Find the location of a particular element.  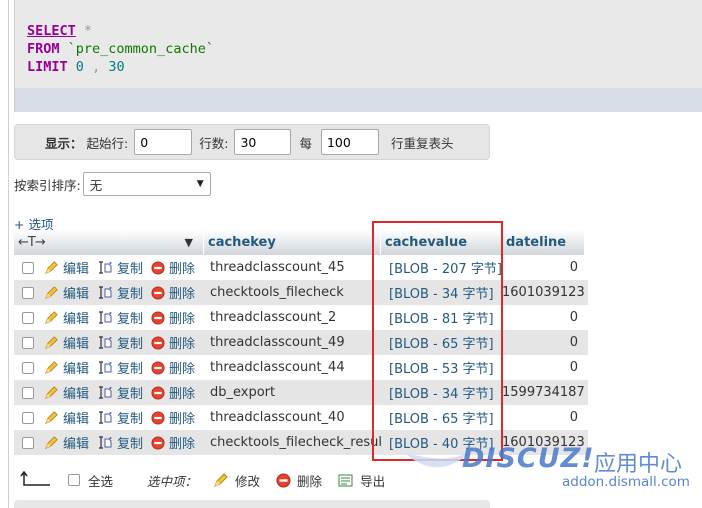

sql-limit-sep: , is located at coordinates (96, 67).